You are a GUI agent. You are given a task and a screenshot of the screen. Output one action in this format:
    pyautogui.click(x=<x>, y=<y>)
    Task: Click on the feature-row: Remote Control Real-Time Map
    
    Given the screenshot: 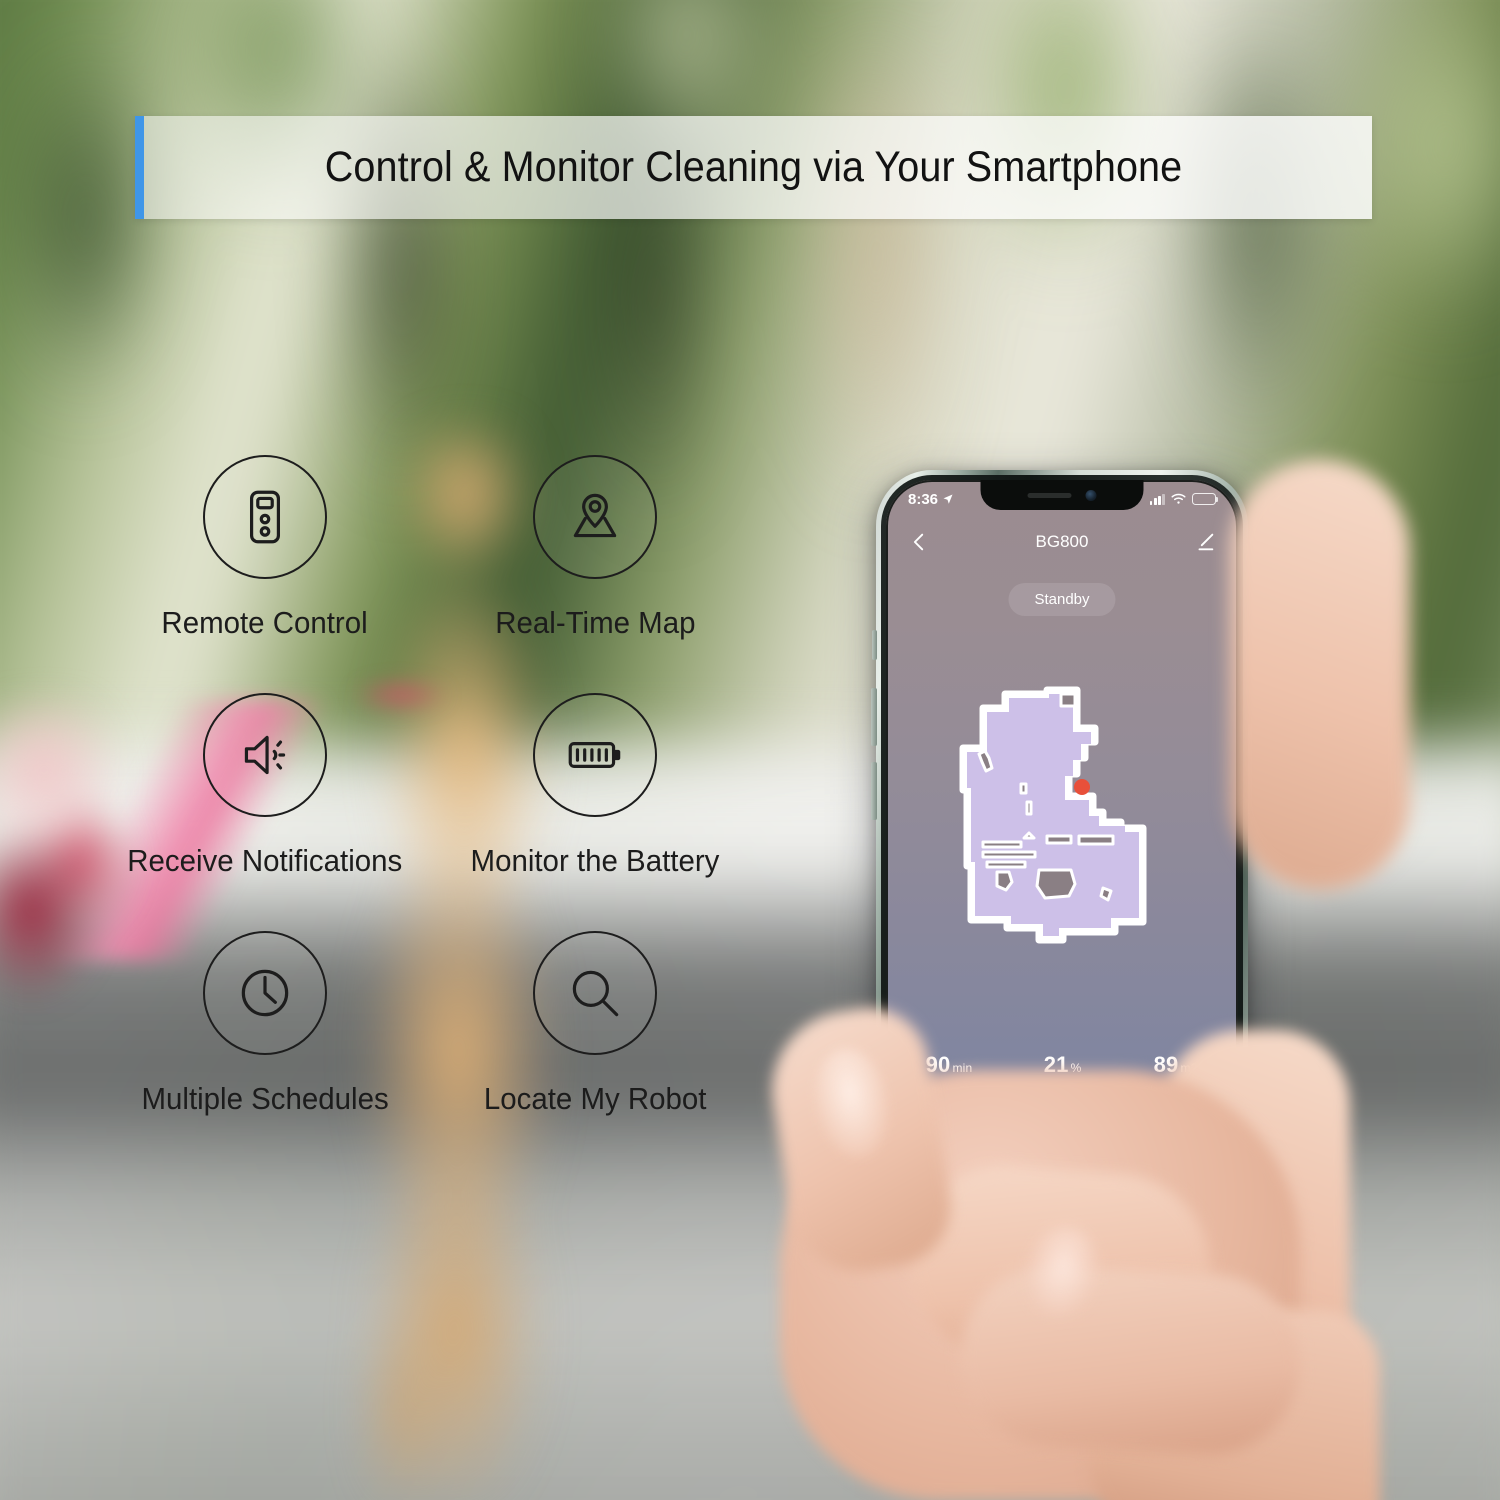 What is the action you would take?
    pyautogui.click(x=450, y=548)
    